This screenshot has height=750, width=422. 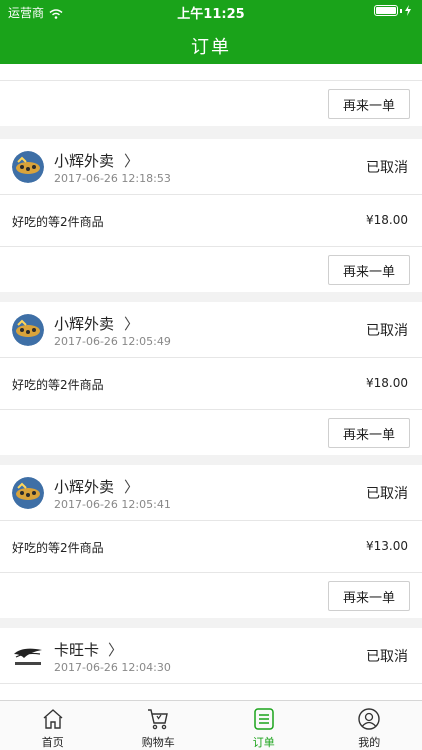 I want to click on order-card: 卡旺卡 〉 2017-06-26 12:04:30 已取消, so click(x=211, y=664).